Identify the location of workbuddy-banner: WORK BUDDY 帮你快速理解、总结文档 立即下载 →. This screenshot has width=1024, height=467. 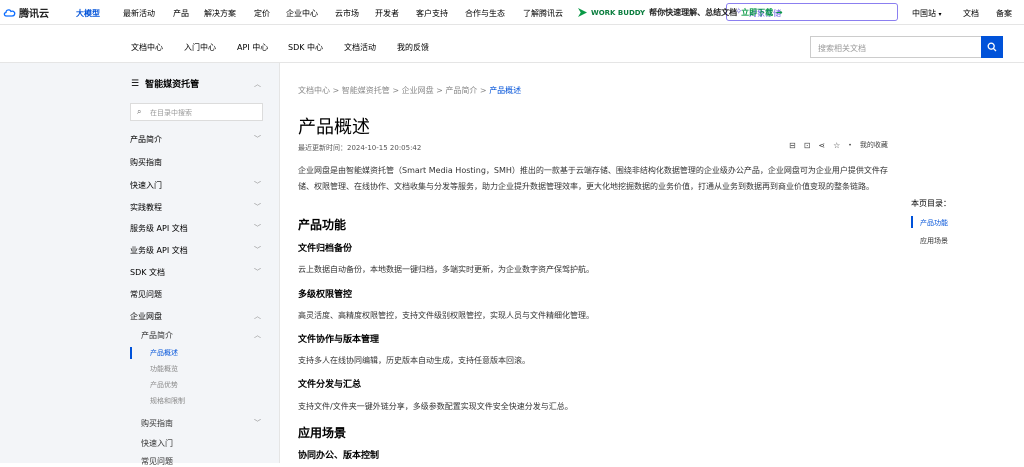
(680, 12).